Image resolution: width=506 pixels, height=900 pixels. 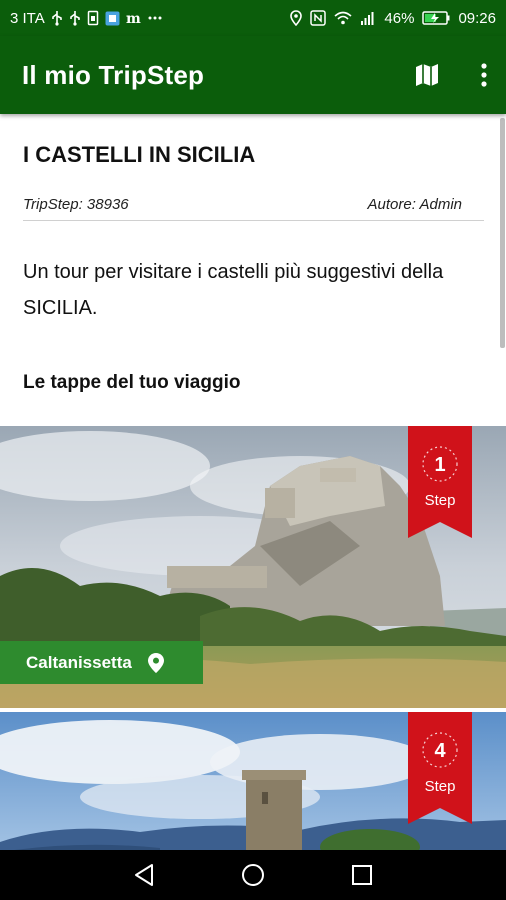 I want to click on m-icon: m, so click(x=134, y=18).